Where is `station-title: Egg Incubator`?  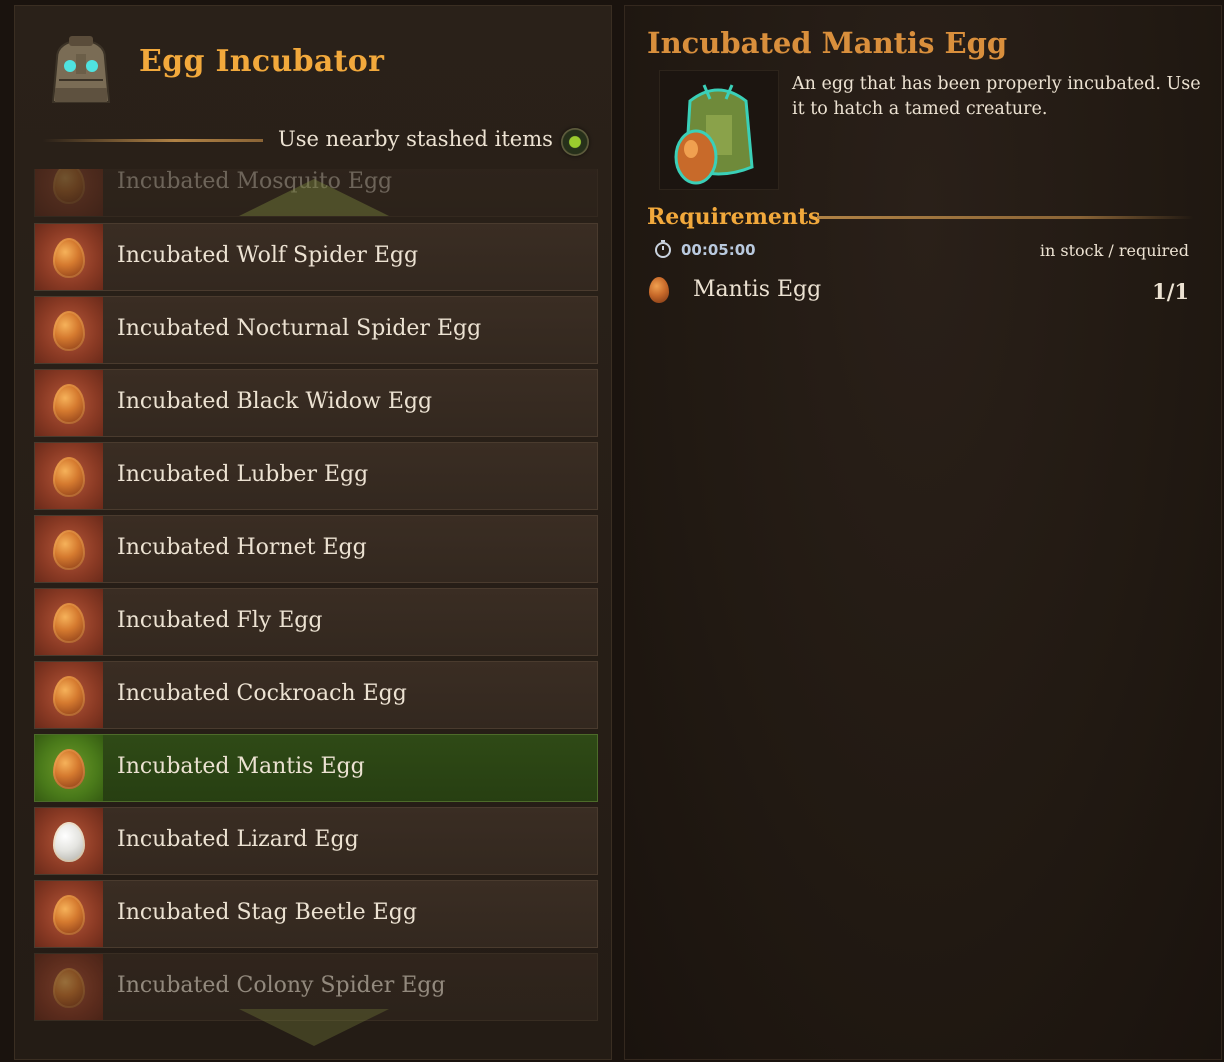
station-title: Egg Incubator is located at coordinates (262, 61).